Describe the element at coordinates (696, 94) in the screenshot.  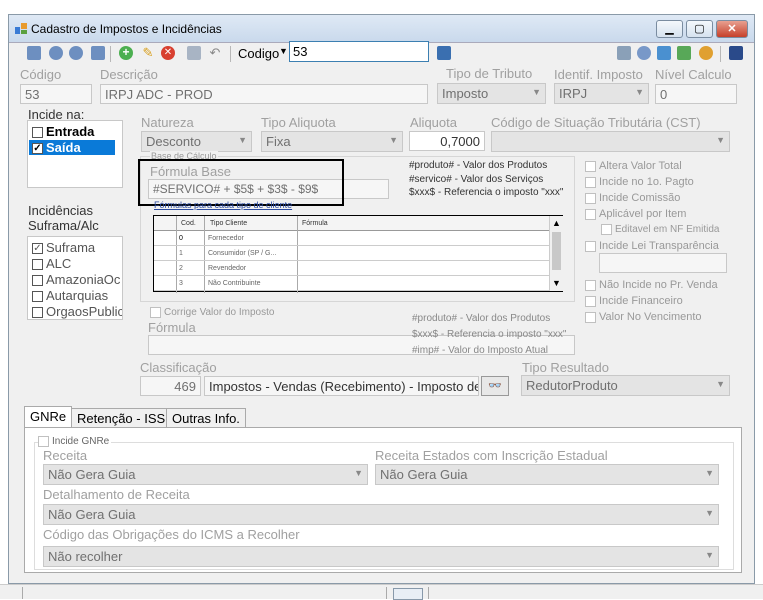
I see `nivel-calculo-field: 0` at that location.